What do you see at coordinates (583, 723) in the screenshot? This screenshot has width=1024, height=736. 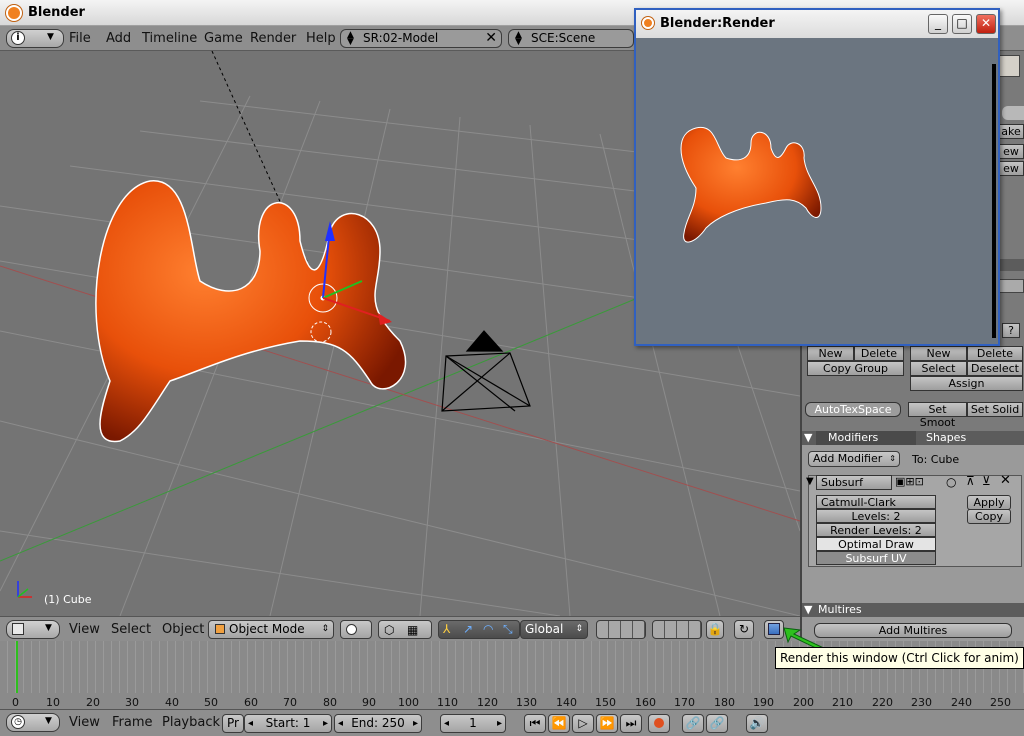 I see `play-icon: ▷` at bounding box center [583, 723].